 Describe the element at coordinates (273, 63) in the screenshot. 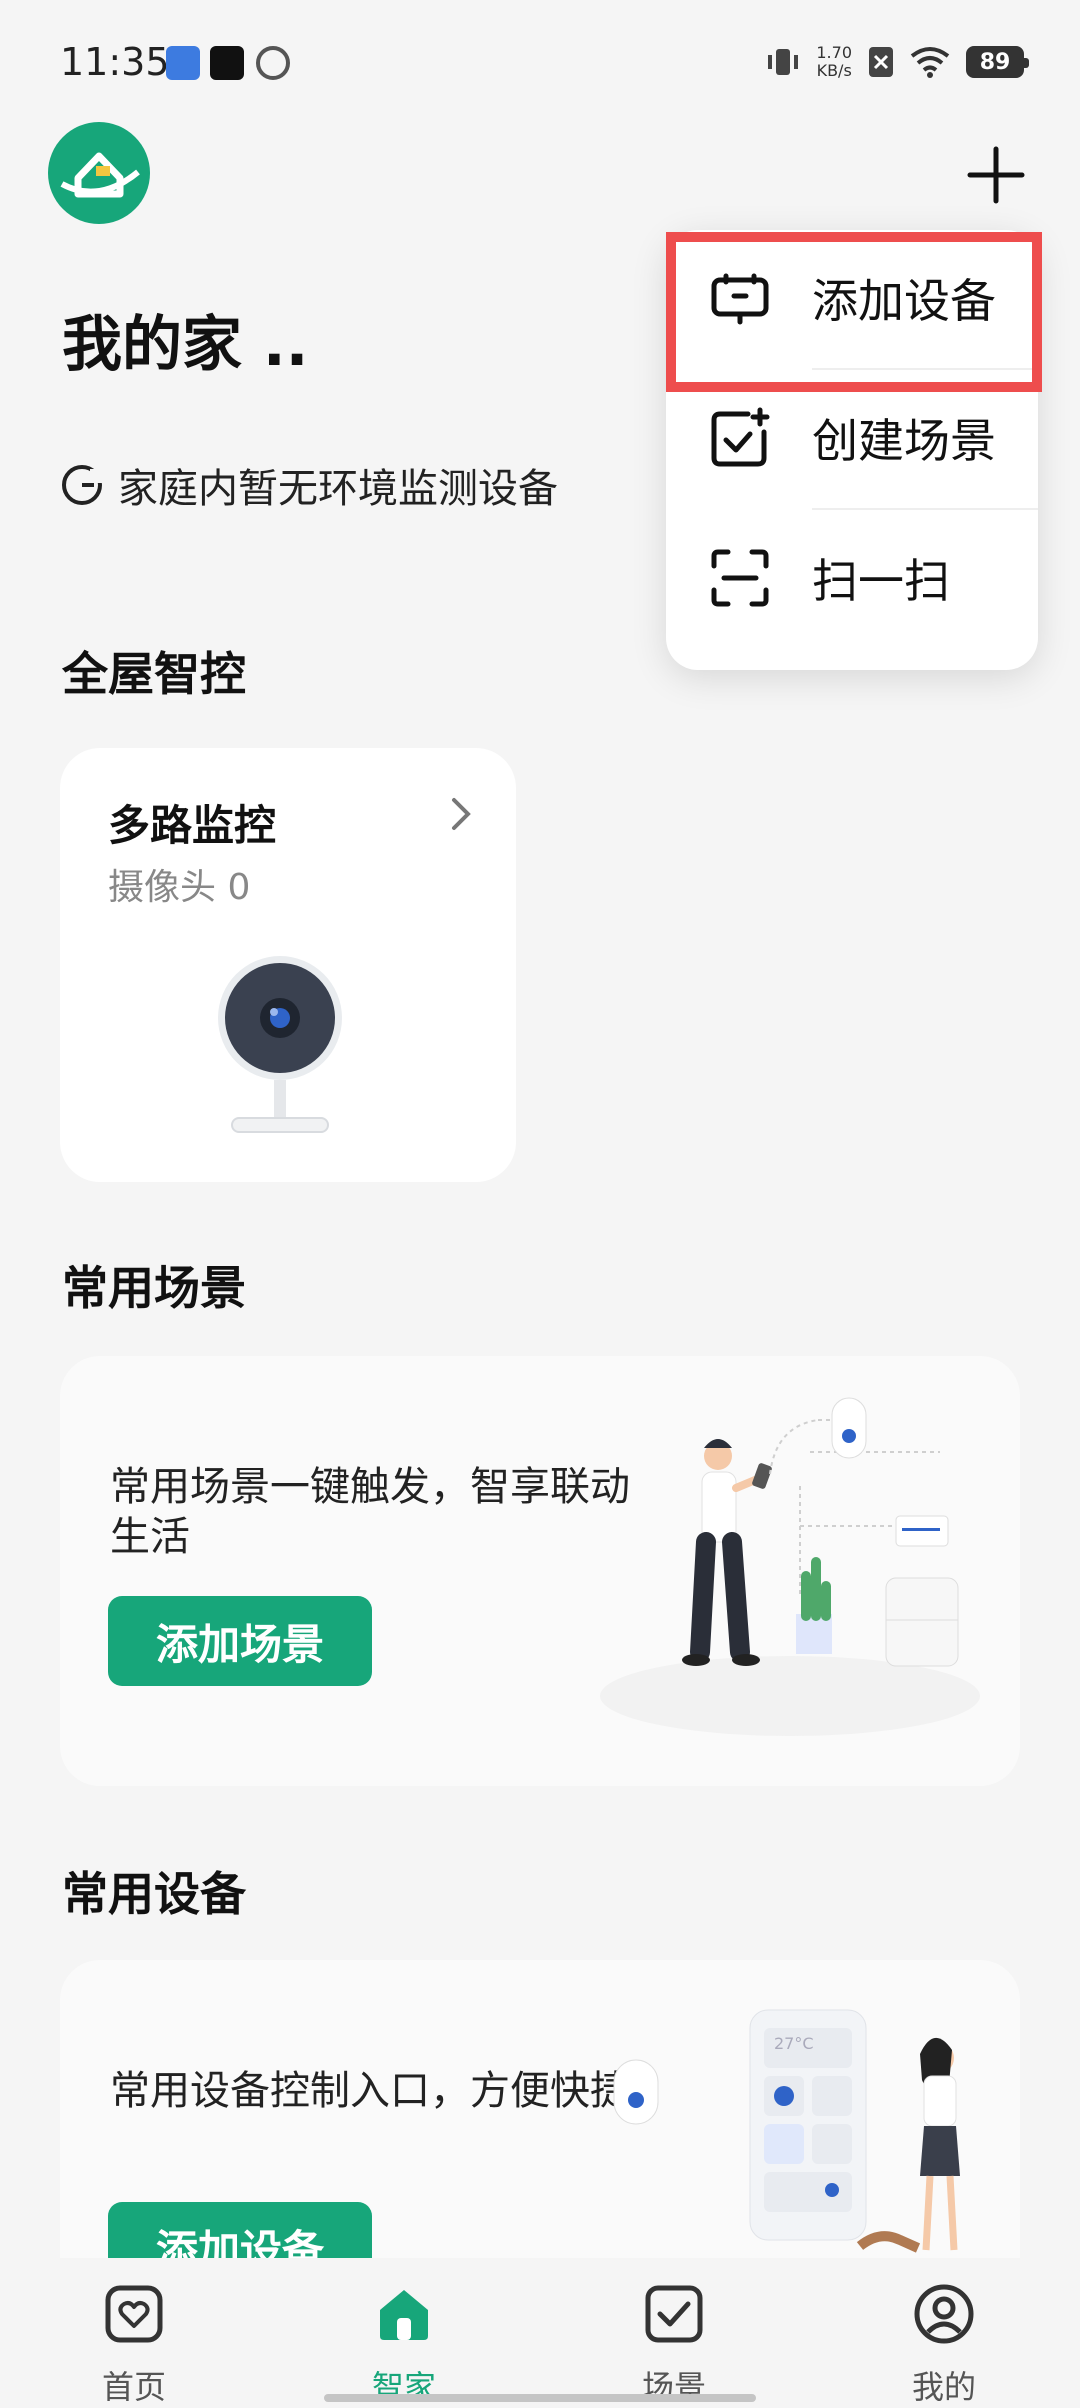

I see `sync-app-icon` at that location.